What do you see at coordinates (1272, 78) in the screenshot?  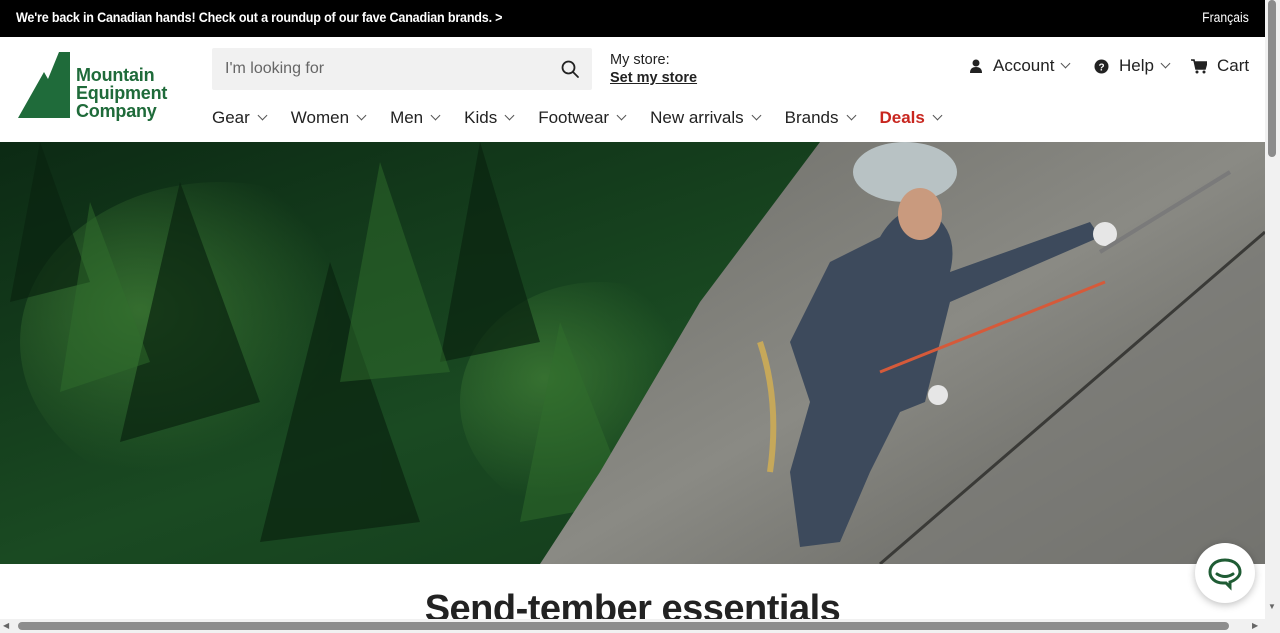 I see `vertical-scroll-thumb` at bounding box center [1272, 78].